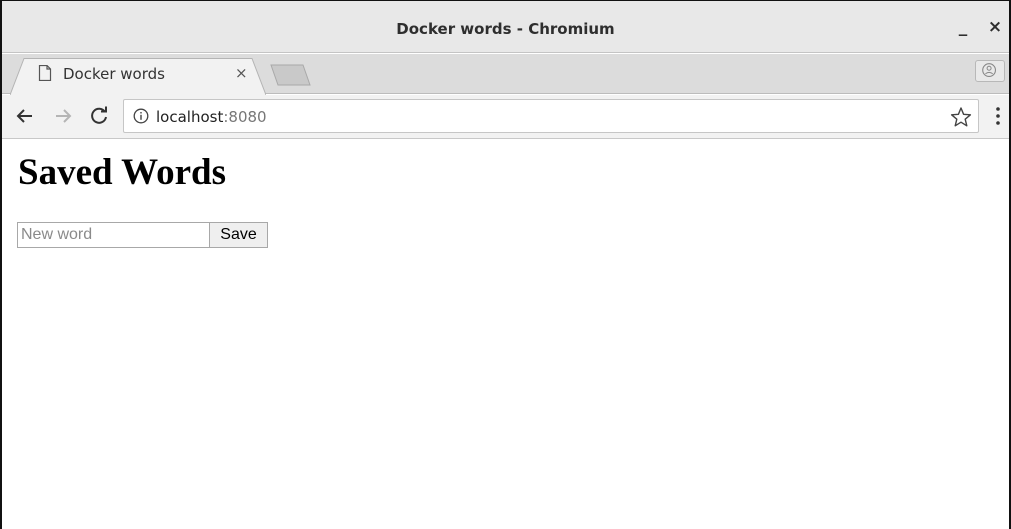 Image resolution: width=1011 pixels, height=529 pixels. What do you see at coordinates (961, 117) in the screenshot?
I see `star-icon` at bounding box center [961, 117].